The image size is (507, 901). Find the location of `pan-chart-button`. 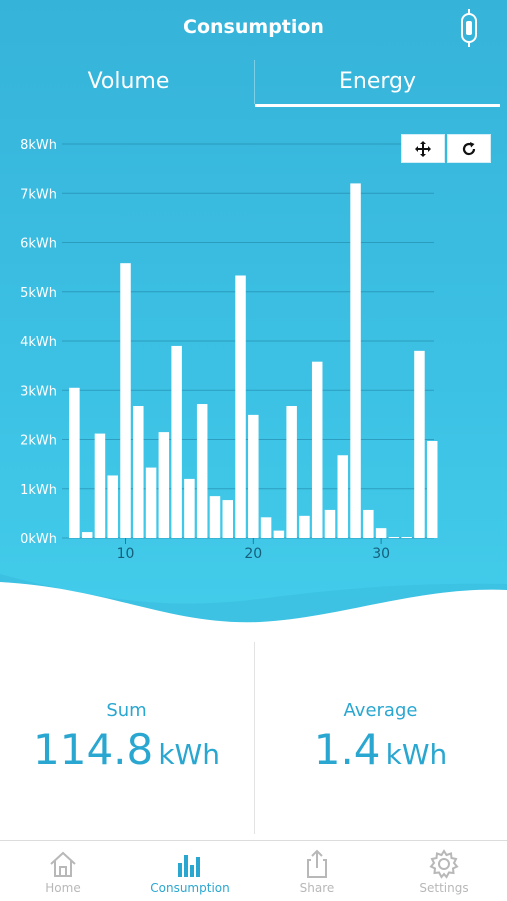

pan-chart-button is located at coordinates (423, 148).